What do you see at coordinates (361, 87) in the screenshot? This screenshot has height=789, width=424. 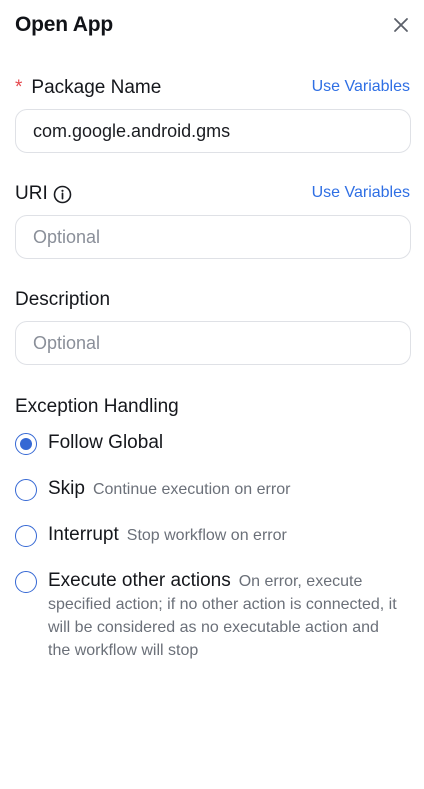 I see `package-use-variables-link: Use Variables` at bounding box center [361, 87].